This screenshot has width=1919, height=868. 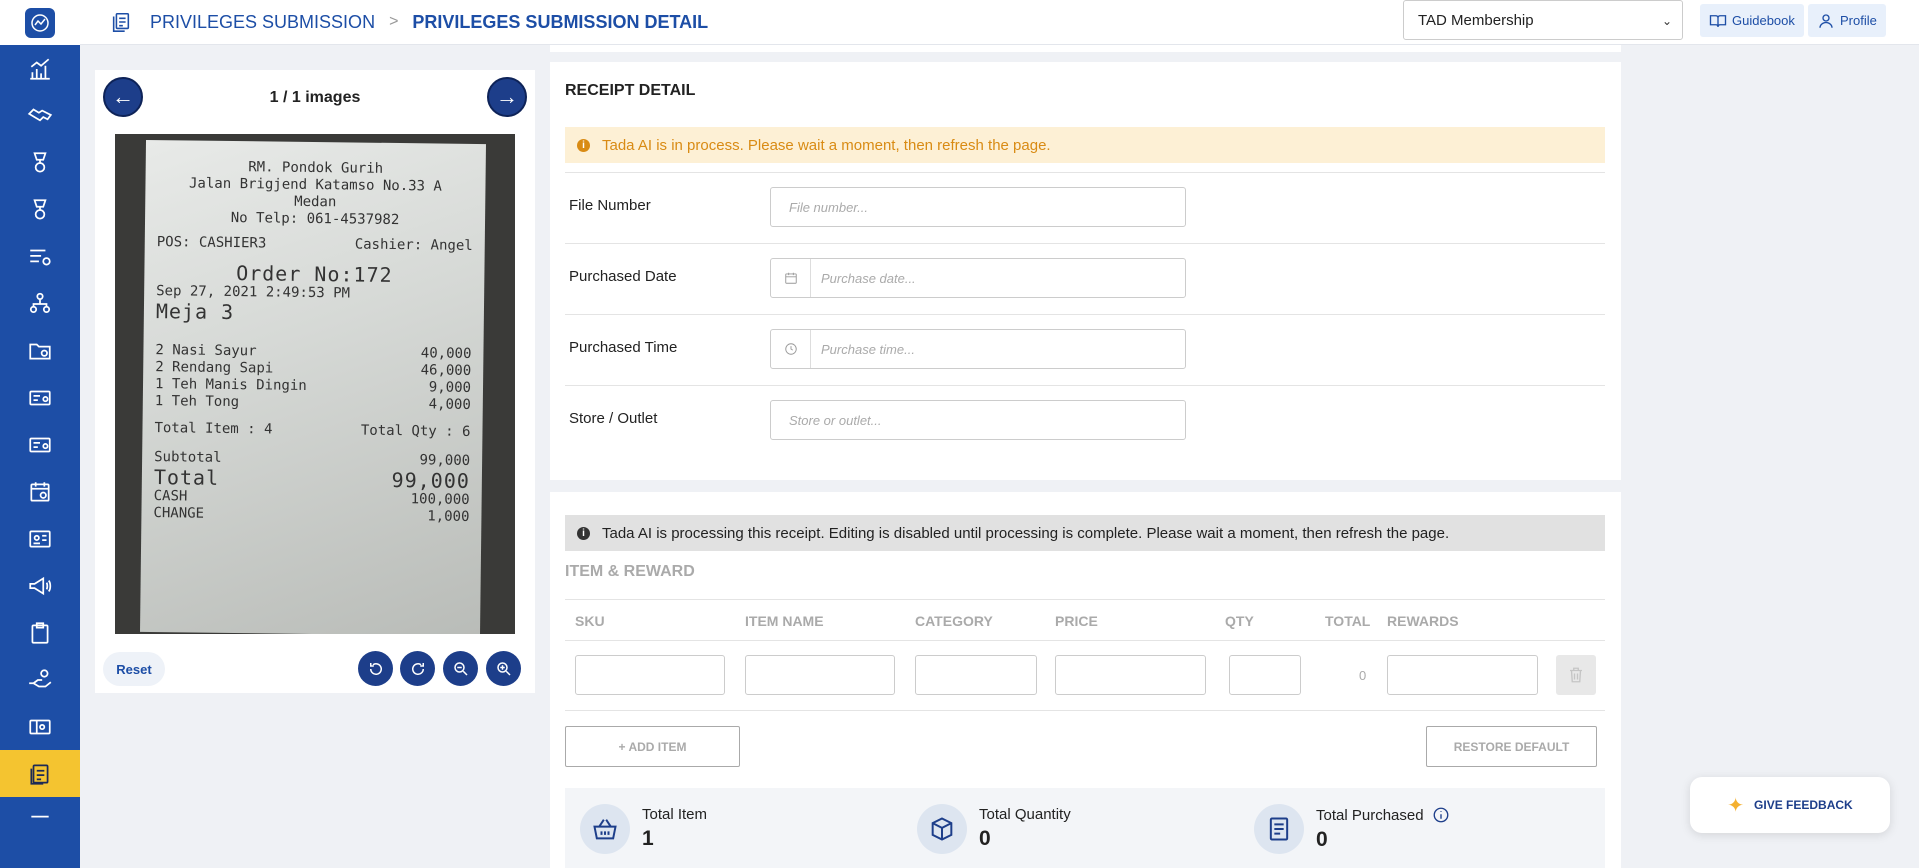 I want to click on chart-icon, so click(x=40, y=69).